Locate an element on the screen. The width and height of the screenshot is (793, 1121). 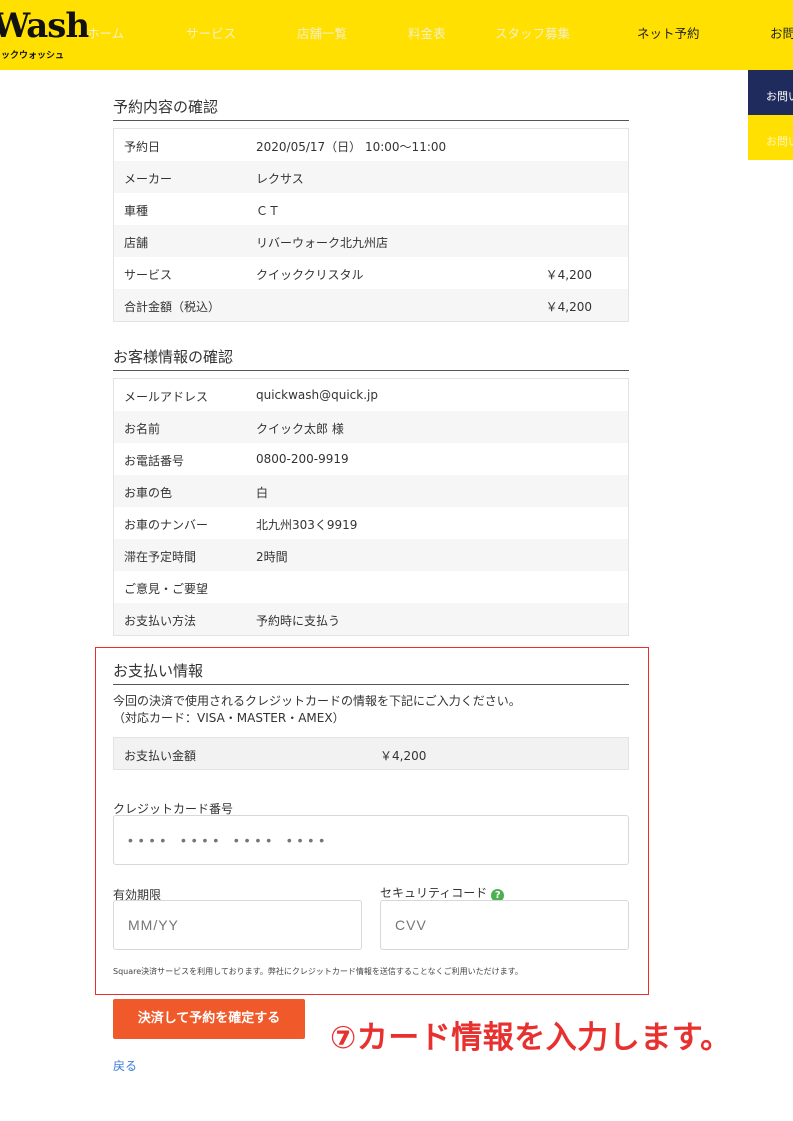
row-value: 北九州303く9919 is located at coordinates (307, 525).